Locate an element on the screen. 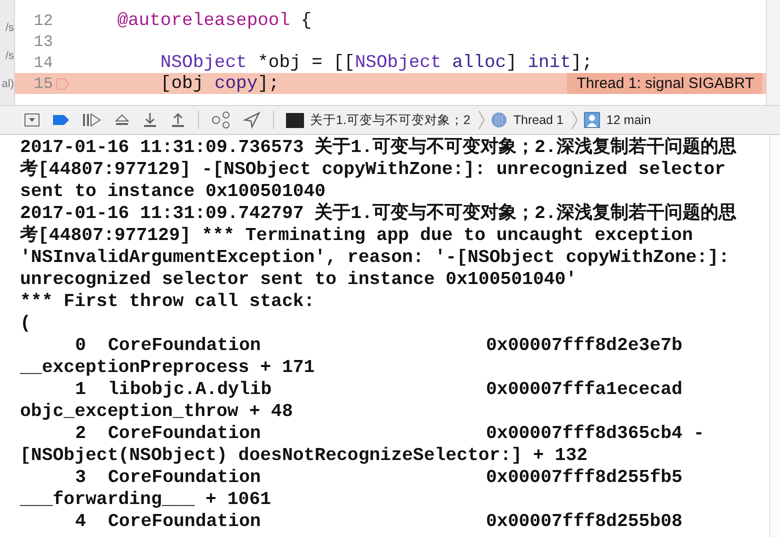 This screenshot has height=537, width=780. frame-address: 0x00007fff8d255fb5 is located at coordinates (584, 478).